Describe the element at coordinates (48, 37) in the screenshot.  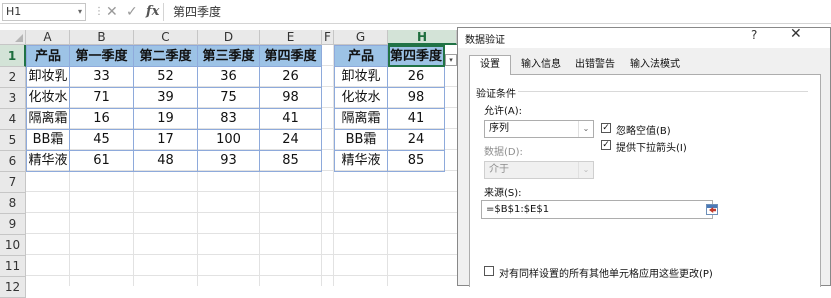
I see `column-header-a: A` at that location.